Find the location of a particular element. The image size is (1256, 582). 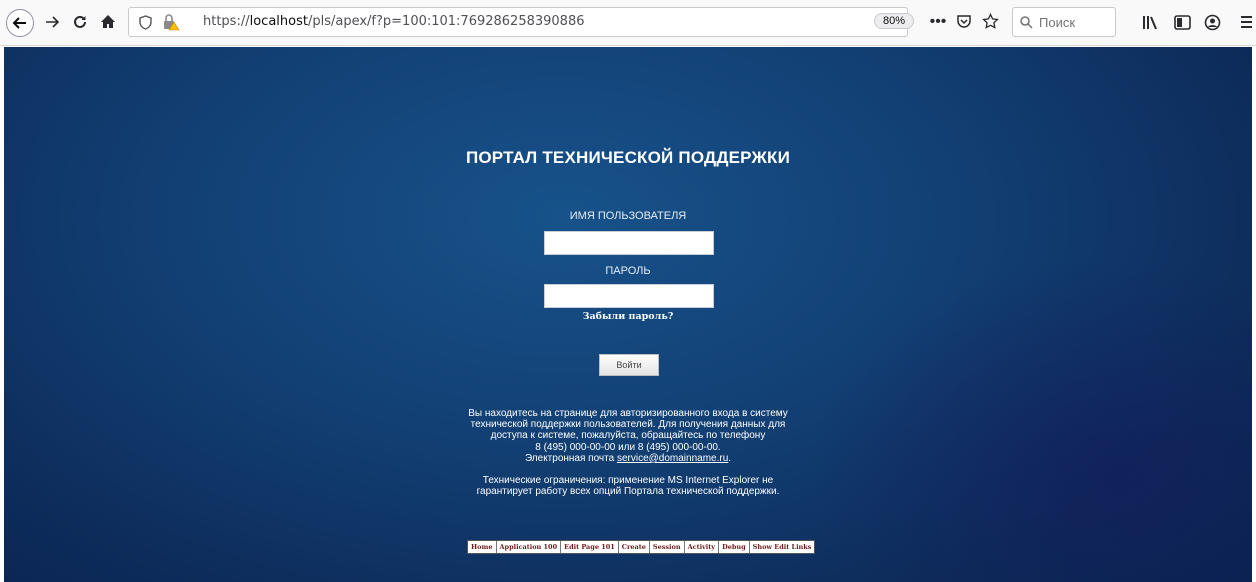

devbar-home-link: Home is located at coordinates (482, 547).